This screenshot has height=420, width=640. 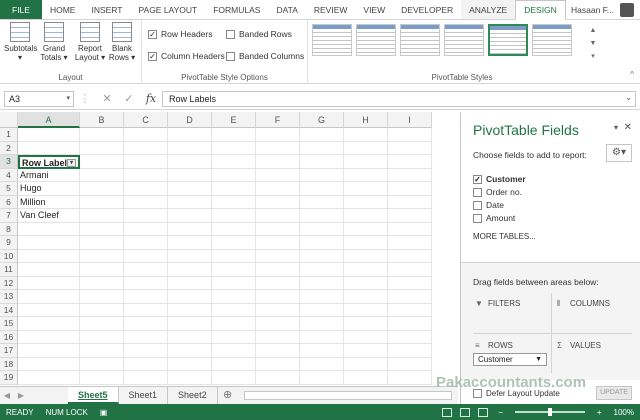 I want to click on gallery-scroll: ▲ ▼ ▾, so click(x=593, y=44).